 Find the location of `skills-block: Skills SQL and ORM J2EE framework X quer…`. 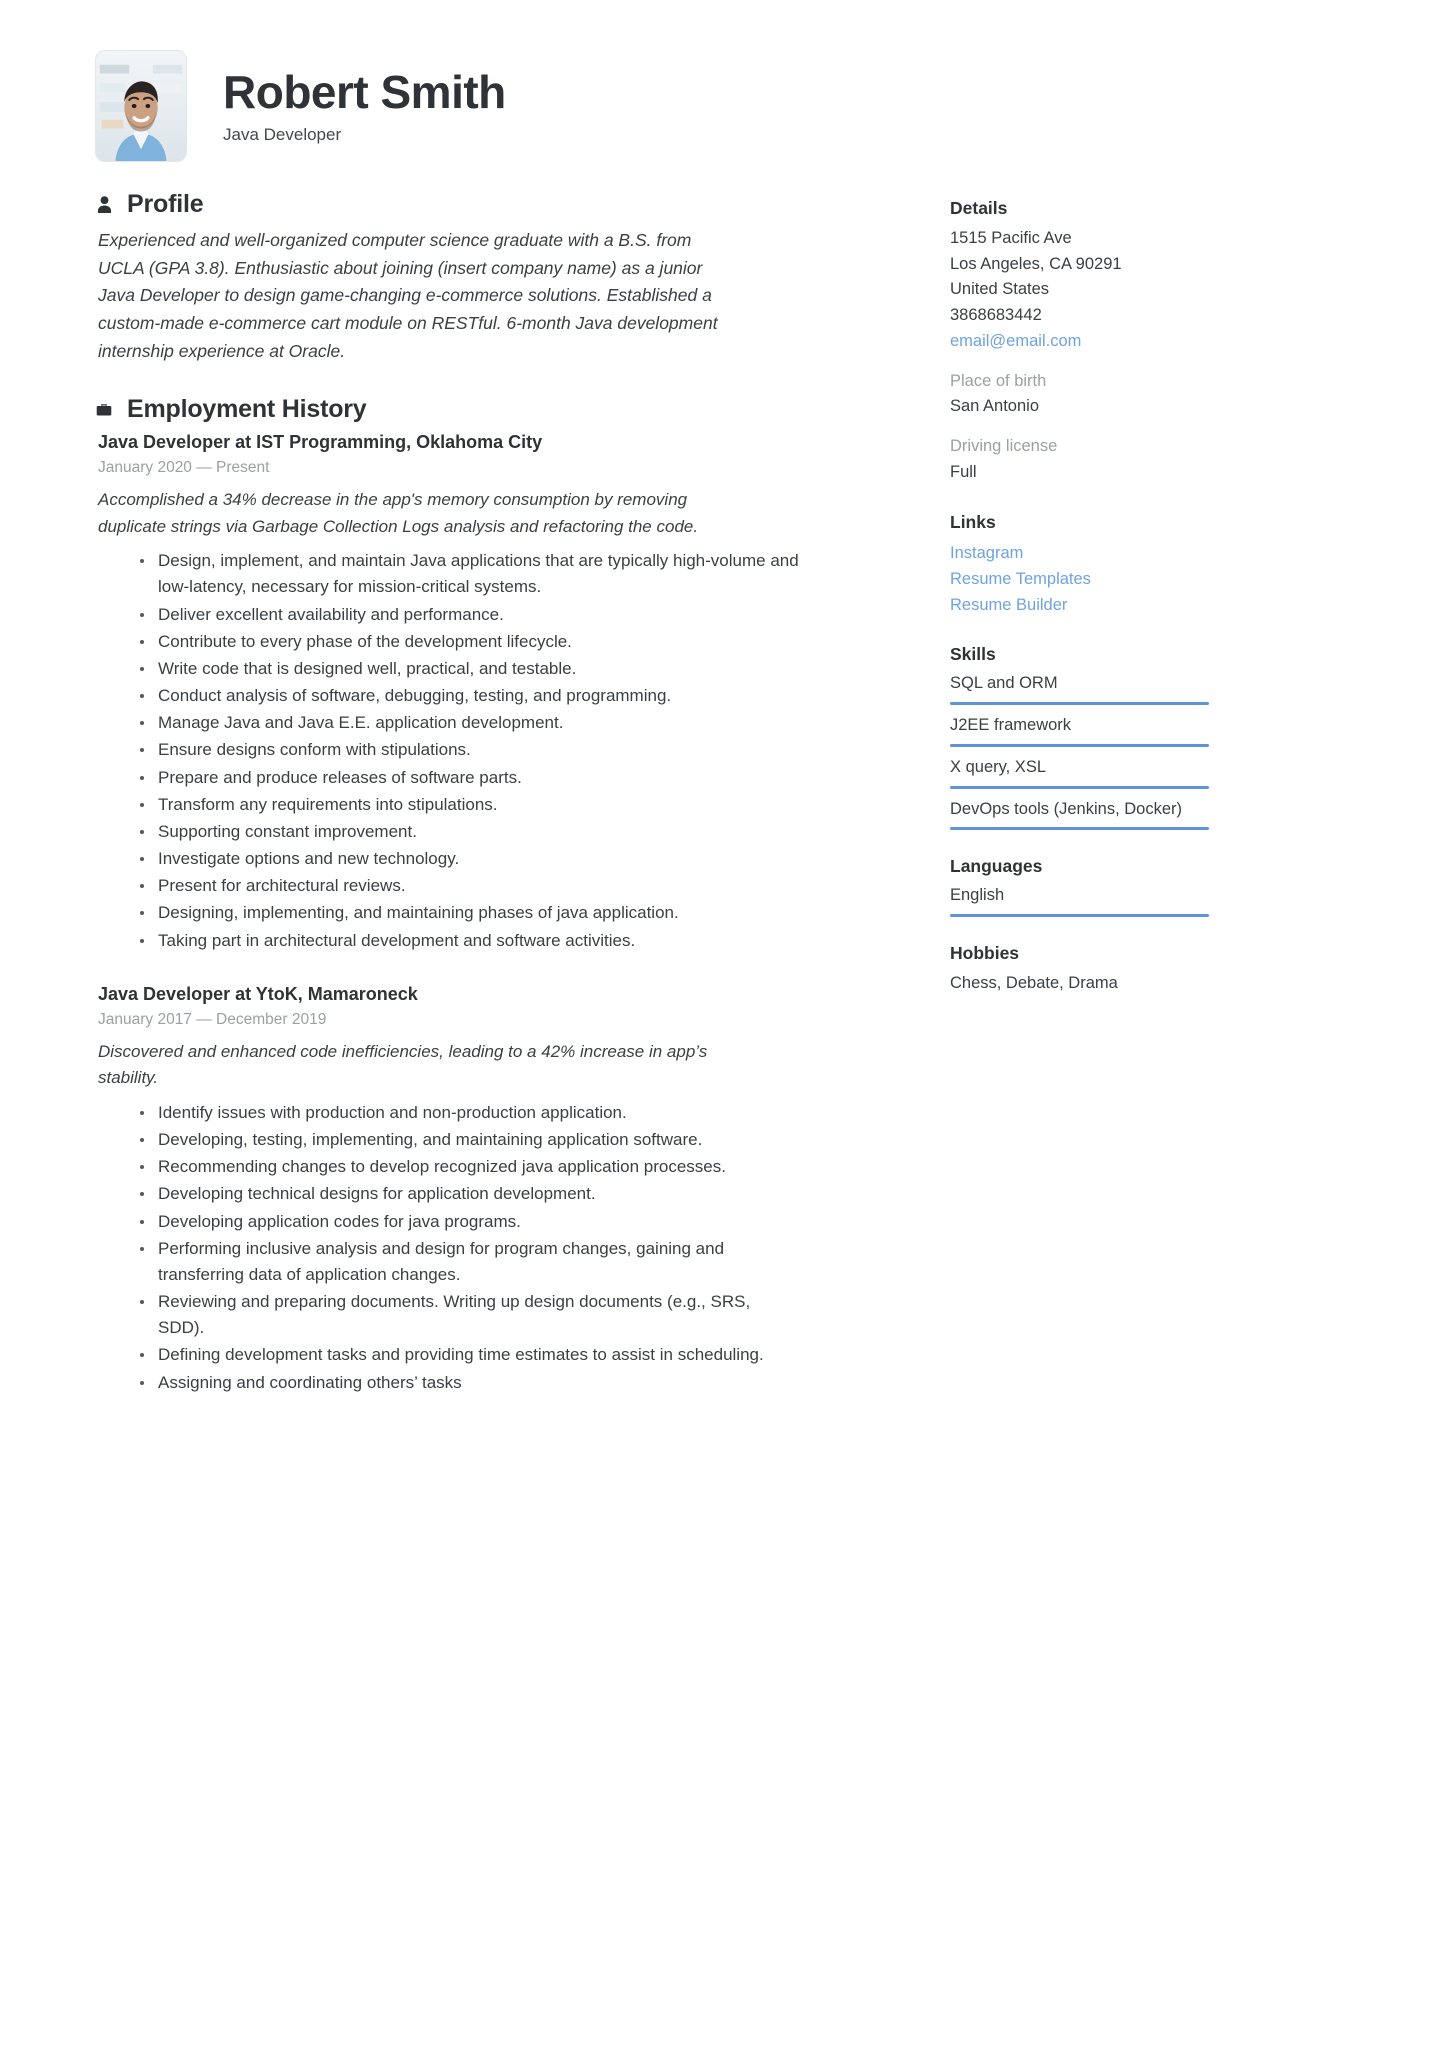

skills-block: Skills SQL and ORM J2EE framework X quer… is located at coordinates (1105, 737).